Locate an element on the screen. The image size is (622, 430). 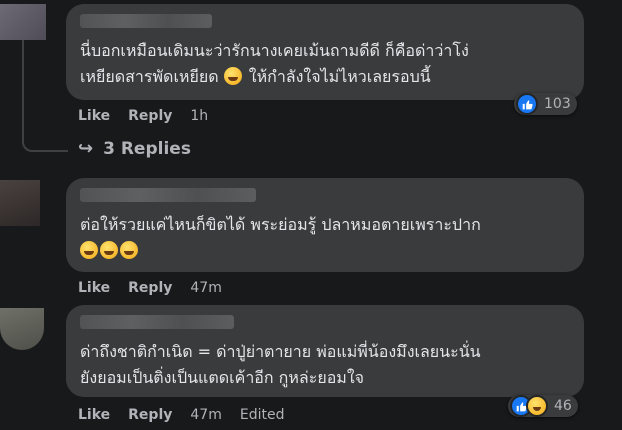
comment-actions: Like Reply 1h is located at coordinates (152, 116).